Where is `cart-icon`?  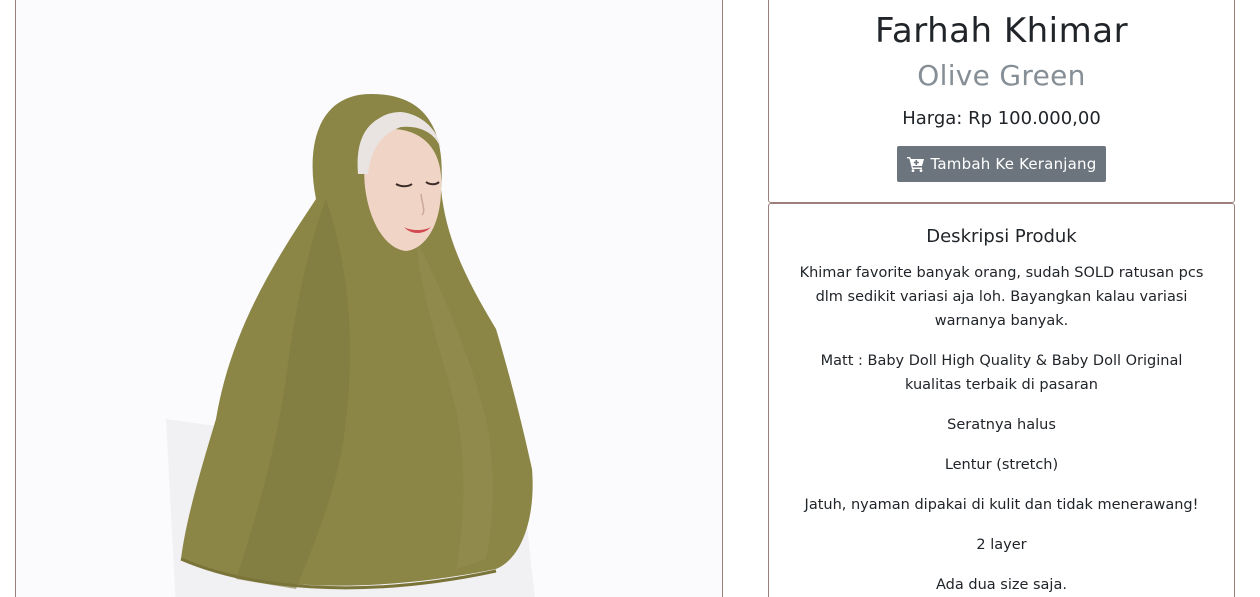 cart-icon is located at coordinates (915, 164).